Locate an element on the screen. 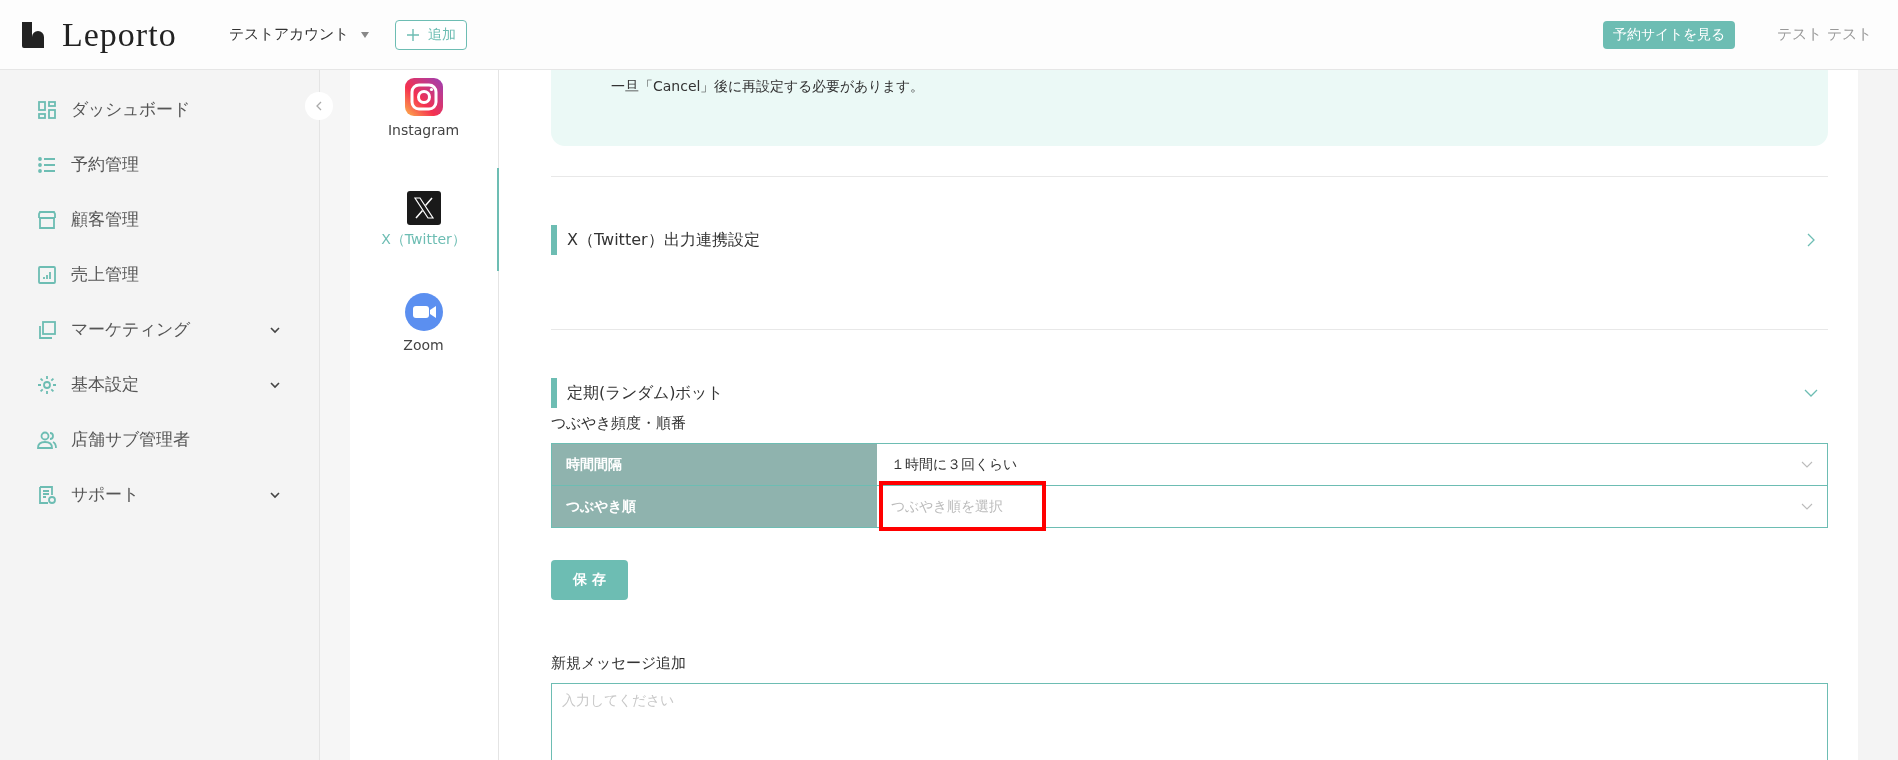 Image resolution: width=1898 pixels, height=760 pixels. video-camera-icon is located at coordinates (423, 311).